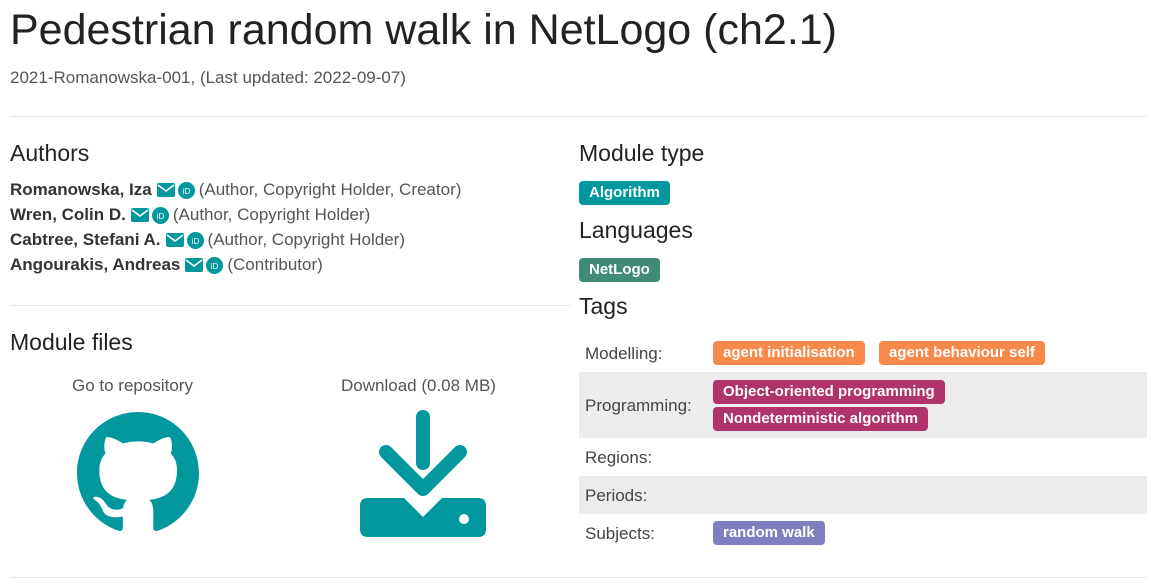 The height and width of the screenshot is (586, 1151). What do you see at coordinates (863, 495) in the screenshot?
I see `tag-row-periods: Periods:` at bounding box center [863, 495].